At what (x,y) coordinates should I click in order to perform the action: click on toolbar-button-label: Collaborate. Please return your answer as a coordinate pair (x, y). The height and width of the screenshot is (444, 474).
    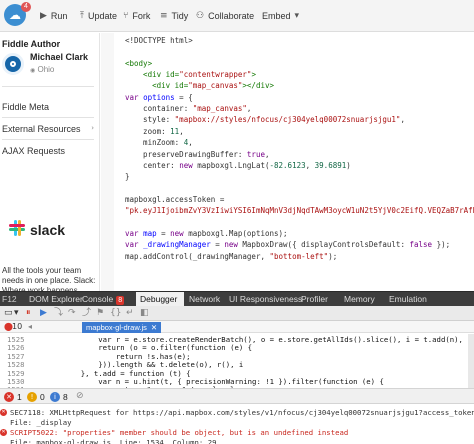
    Looking at the image, I should click on (231, 16).